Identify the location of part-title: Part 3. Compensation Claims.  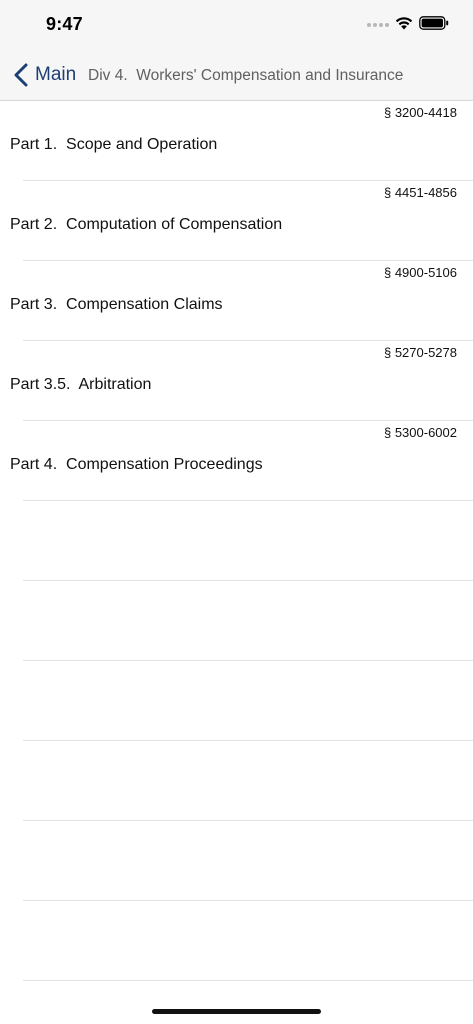
(116, 304).